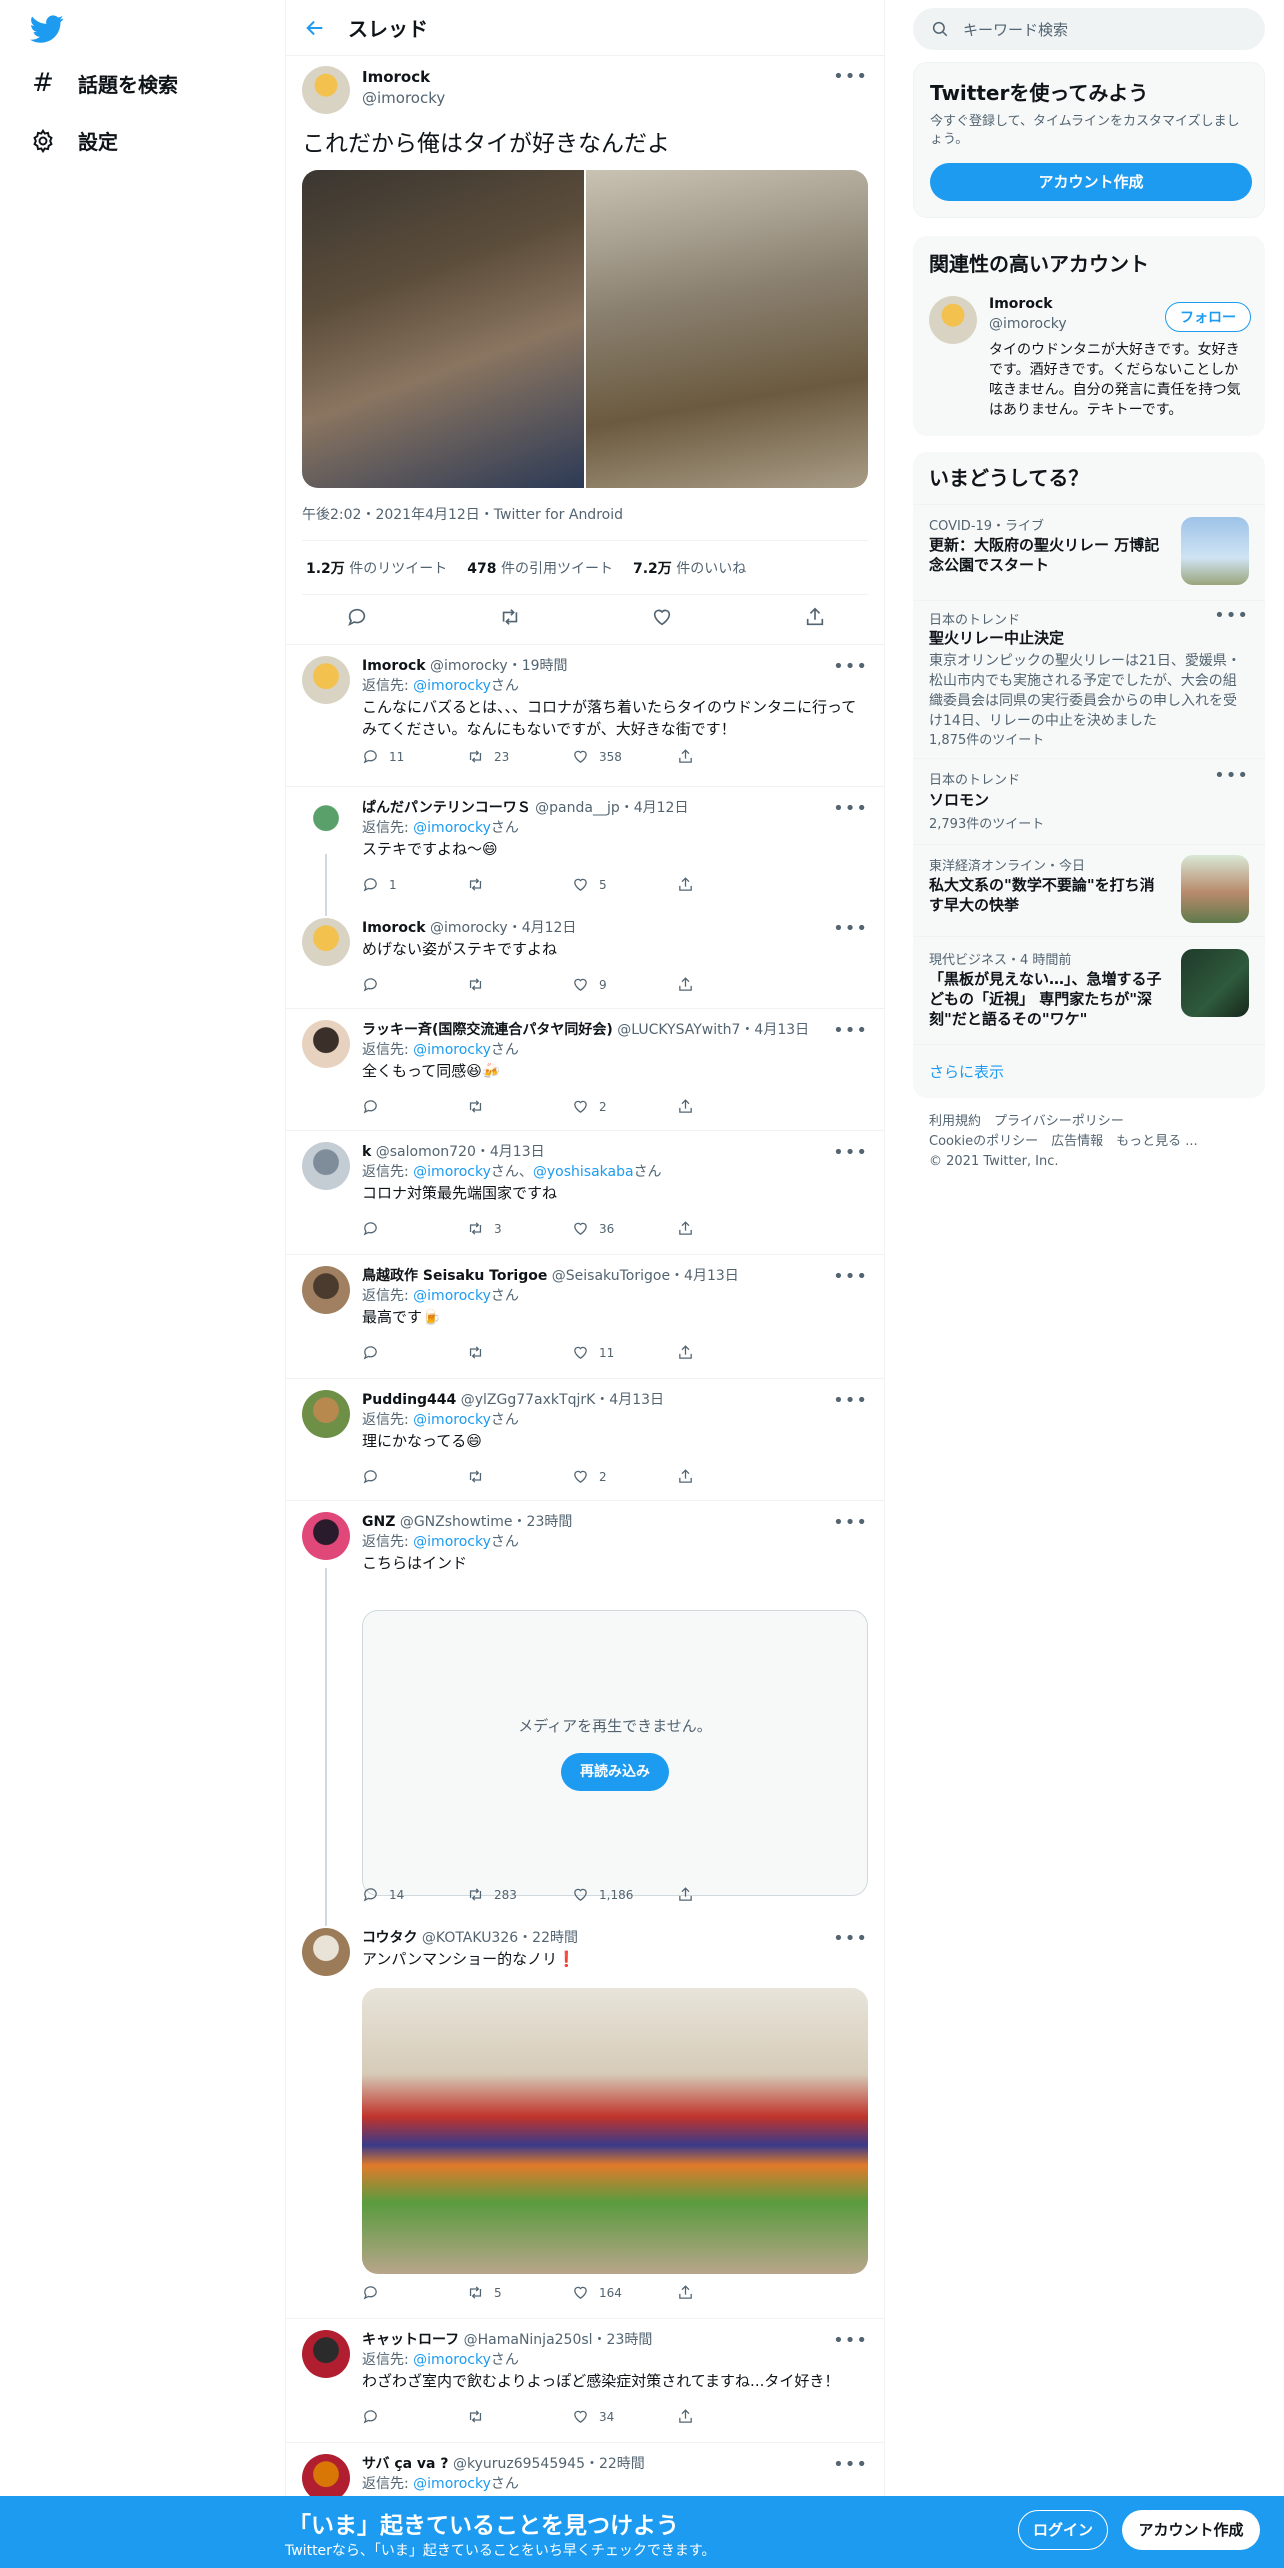 The image size is (1284, 2568). What do you see at coordinates (624, 756) in the screenshot?
I see `like-action: 358` at bounding box center [624, 756].